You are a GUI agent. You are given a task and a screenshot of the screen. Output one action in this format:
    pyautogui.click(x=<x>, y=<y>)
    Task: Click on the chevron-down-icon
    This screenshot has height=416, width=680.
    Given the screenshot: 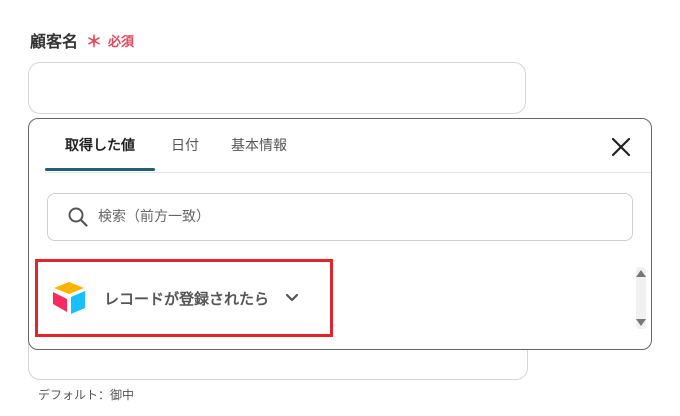 What is the action you would take?
    pyautogui.click(x=292, y=297)
    